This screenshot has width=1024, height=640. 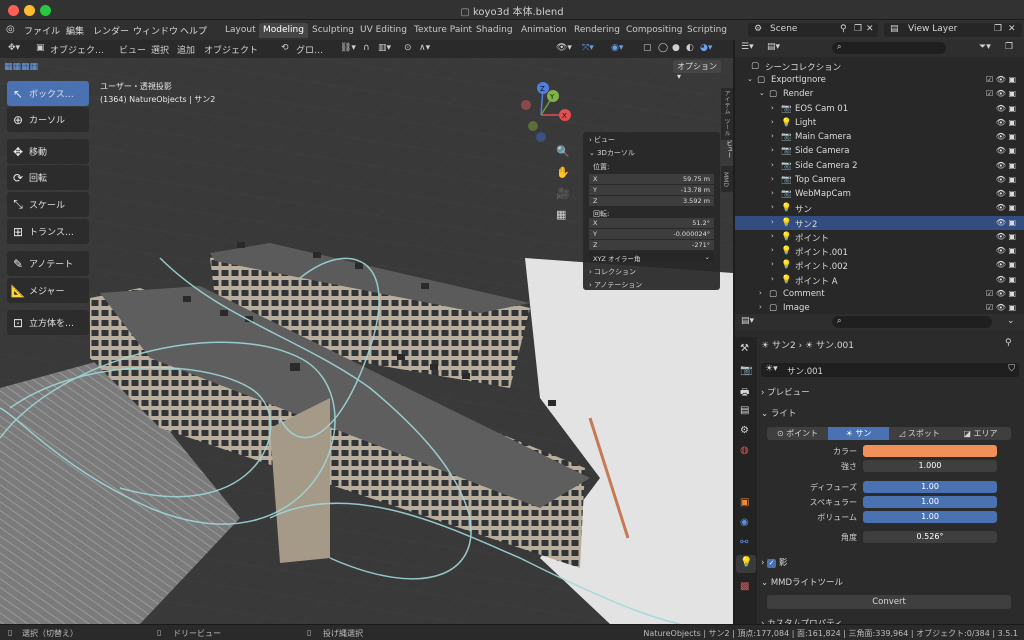 I want to click on navigation-gizmo: X Y Z, so click(x=543, y=112).